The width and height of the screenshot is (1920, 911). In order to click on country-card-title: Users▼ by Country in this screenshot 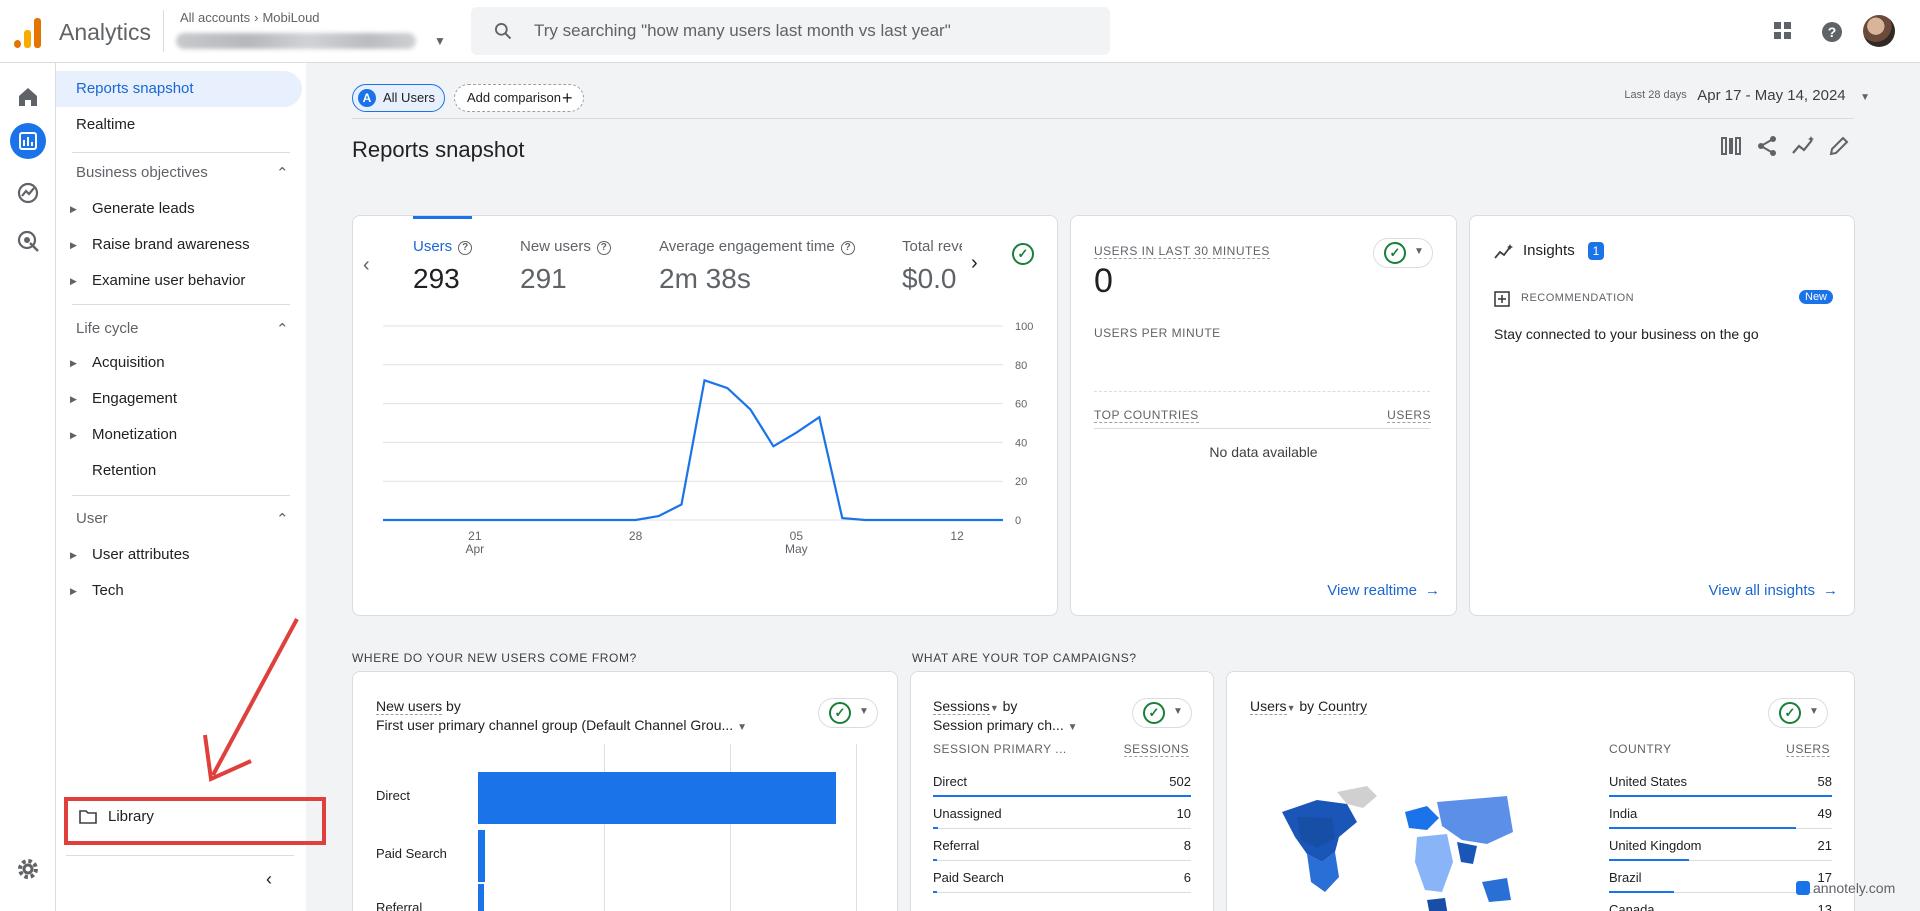, I will do `click(1309, 706)`.